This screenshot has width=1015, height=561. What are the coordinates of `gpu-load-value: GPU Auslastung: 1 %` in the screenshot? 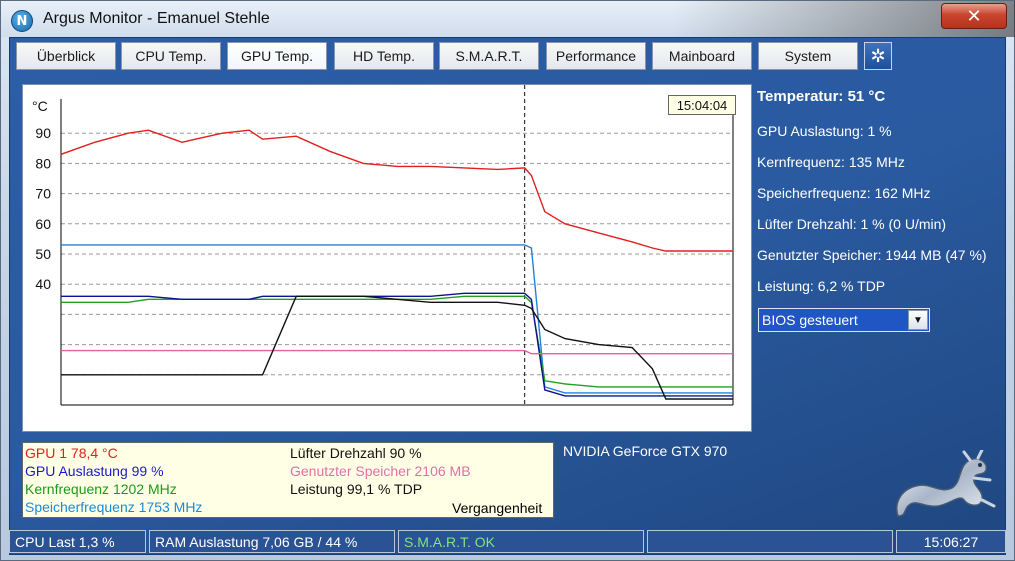 It's located at (824, 131).